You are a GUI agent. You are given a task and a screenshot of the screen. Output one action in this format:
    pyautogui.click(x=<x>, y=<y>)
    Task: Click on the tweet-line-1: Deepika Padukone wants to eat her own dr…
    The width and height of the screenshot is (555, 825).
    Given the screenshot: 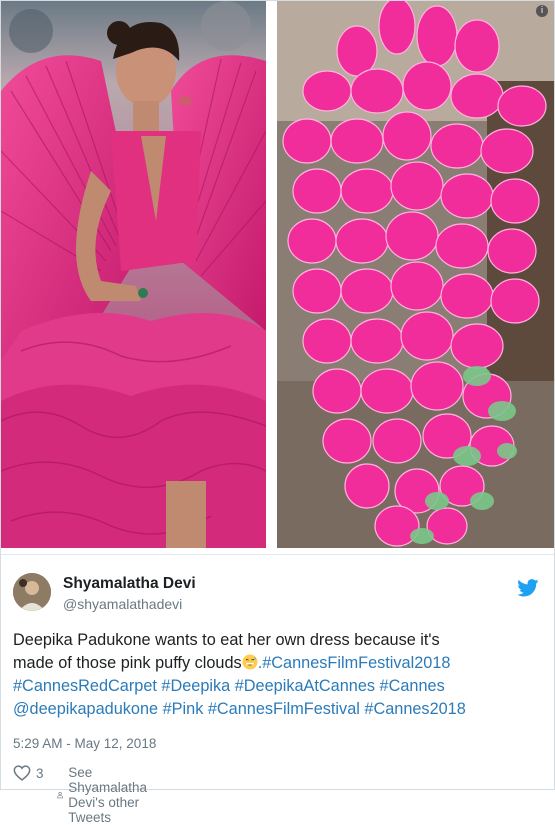 What is the action you would take?
    pyautogui.click(x=226, y=640)
    